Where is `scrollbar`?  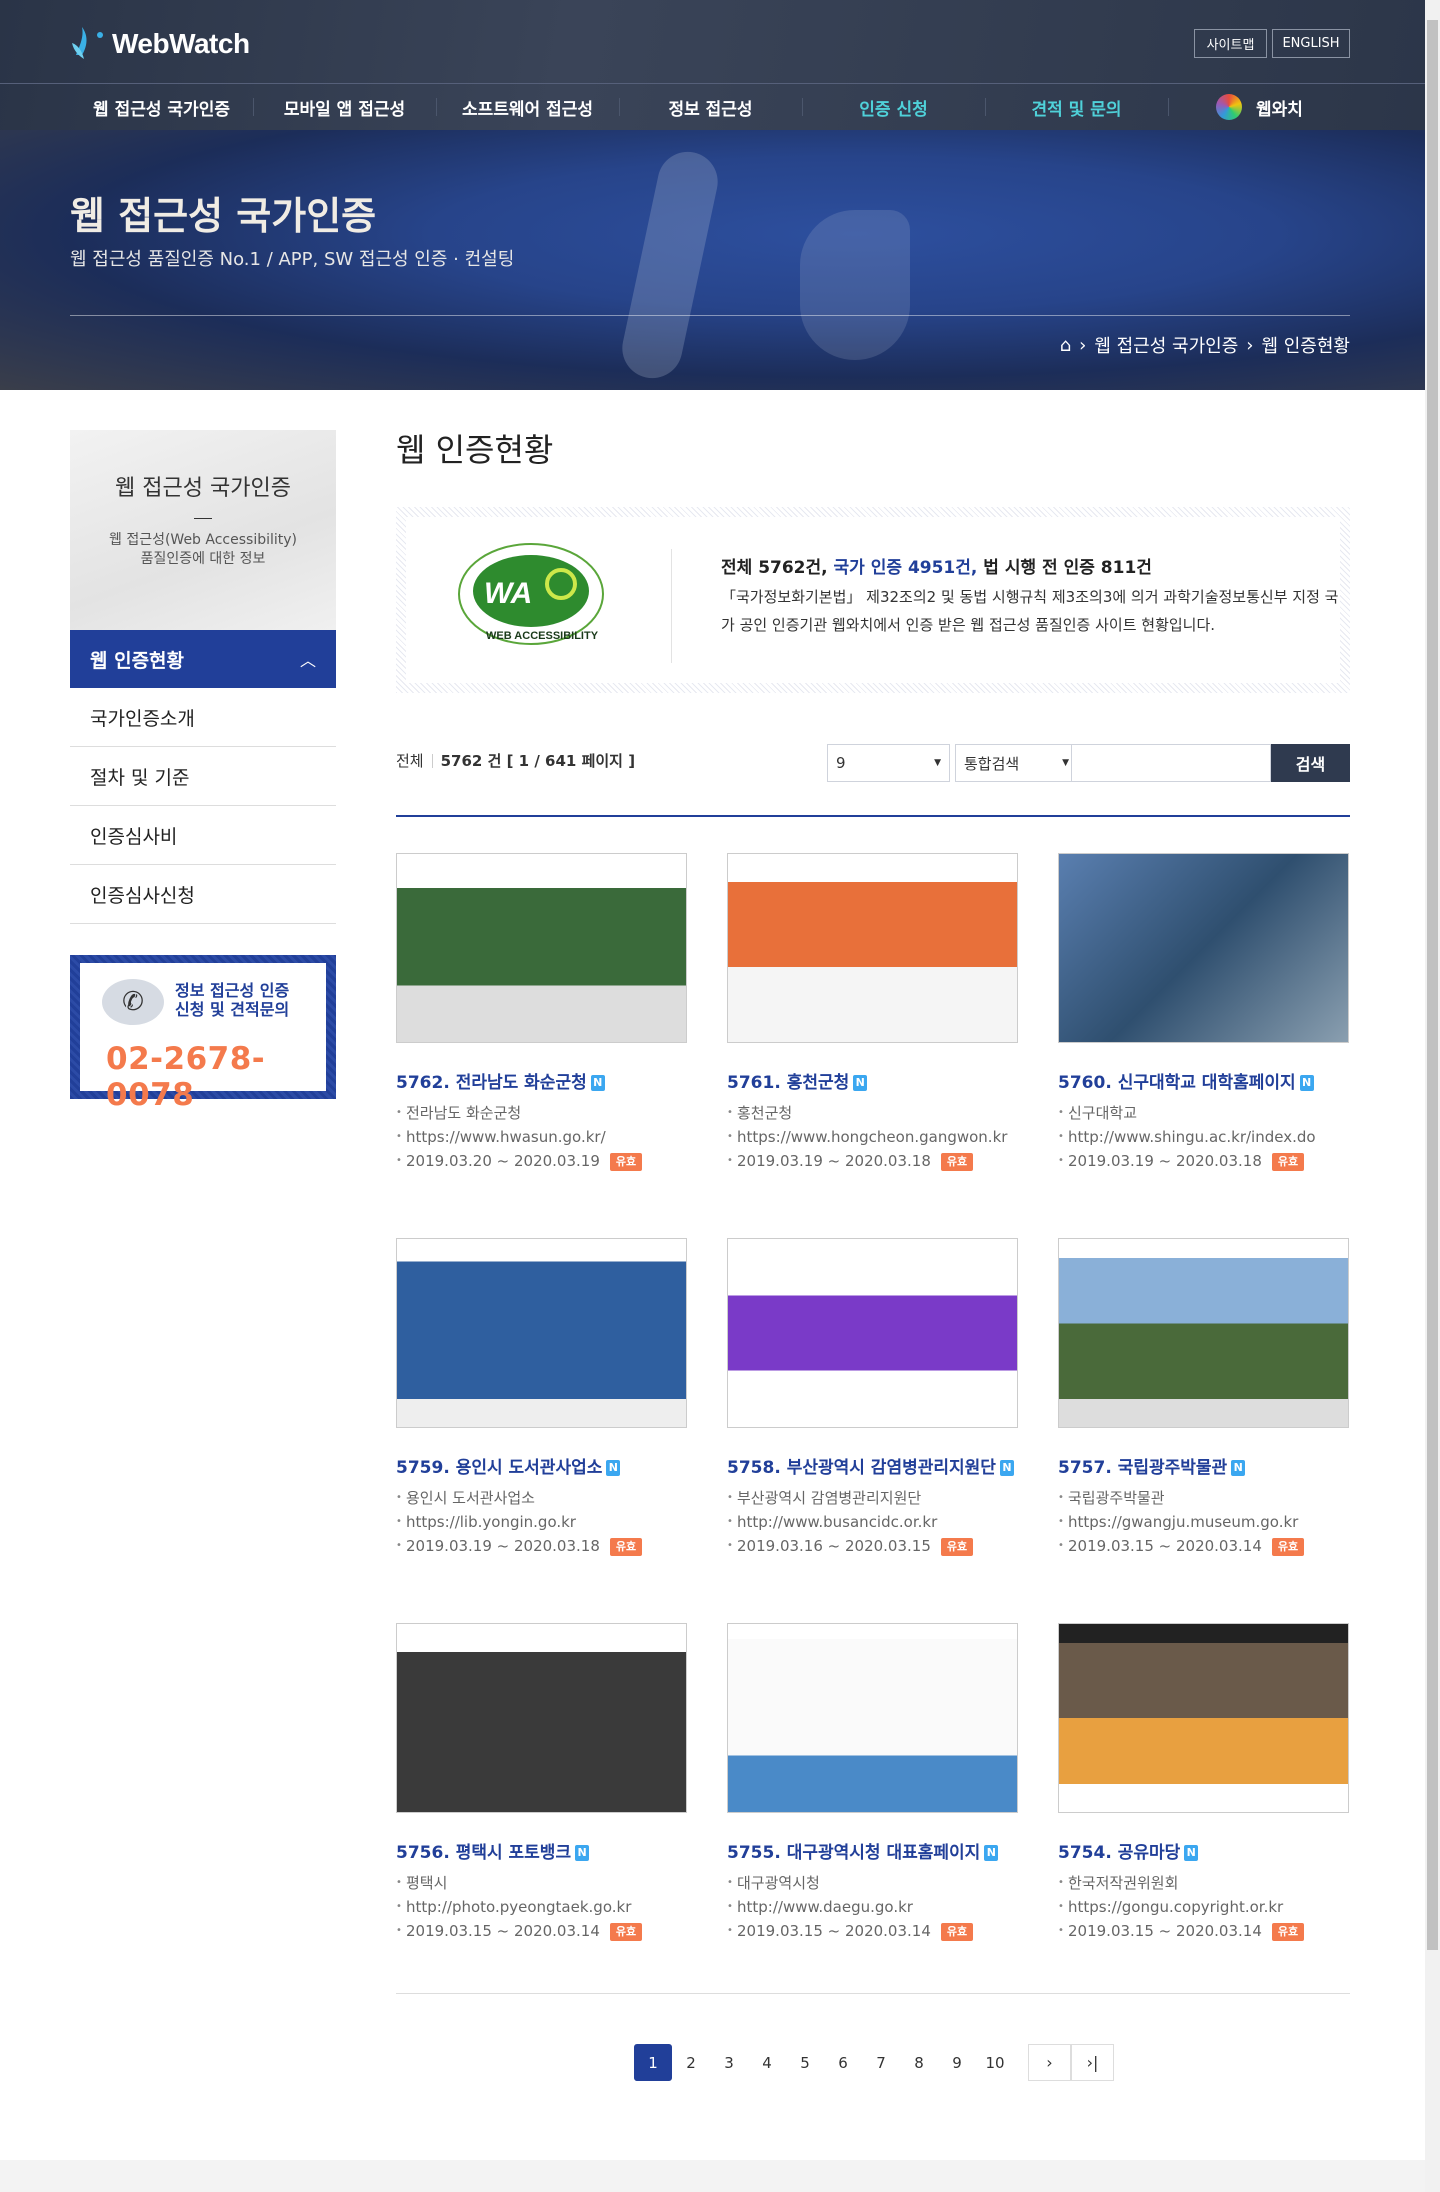 scrollbar is located at coordinates (1432, 1096).